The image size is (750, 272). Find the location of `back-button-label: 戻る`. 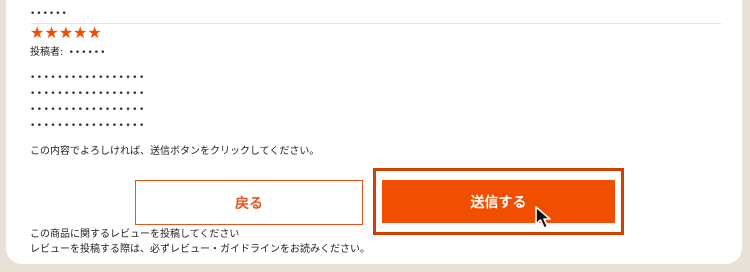

back-button-label: 戻る is located at coordinates (249, 203).